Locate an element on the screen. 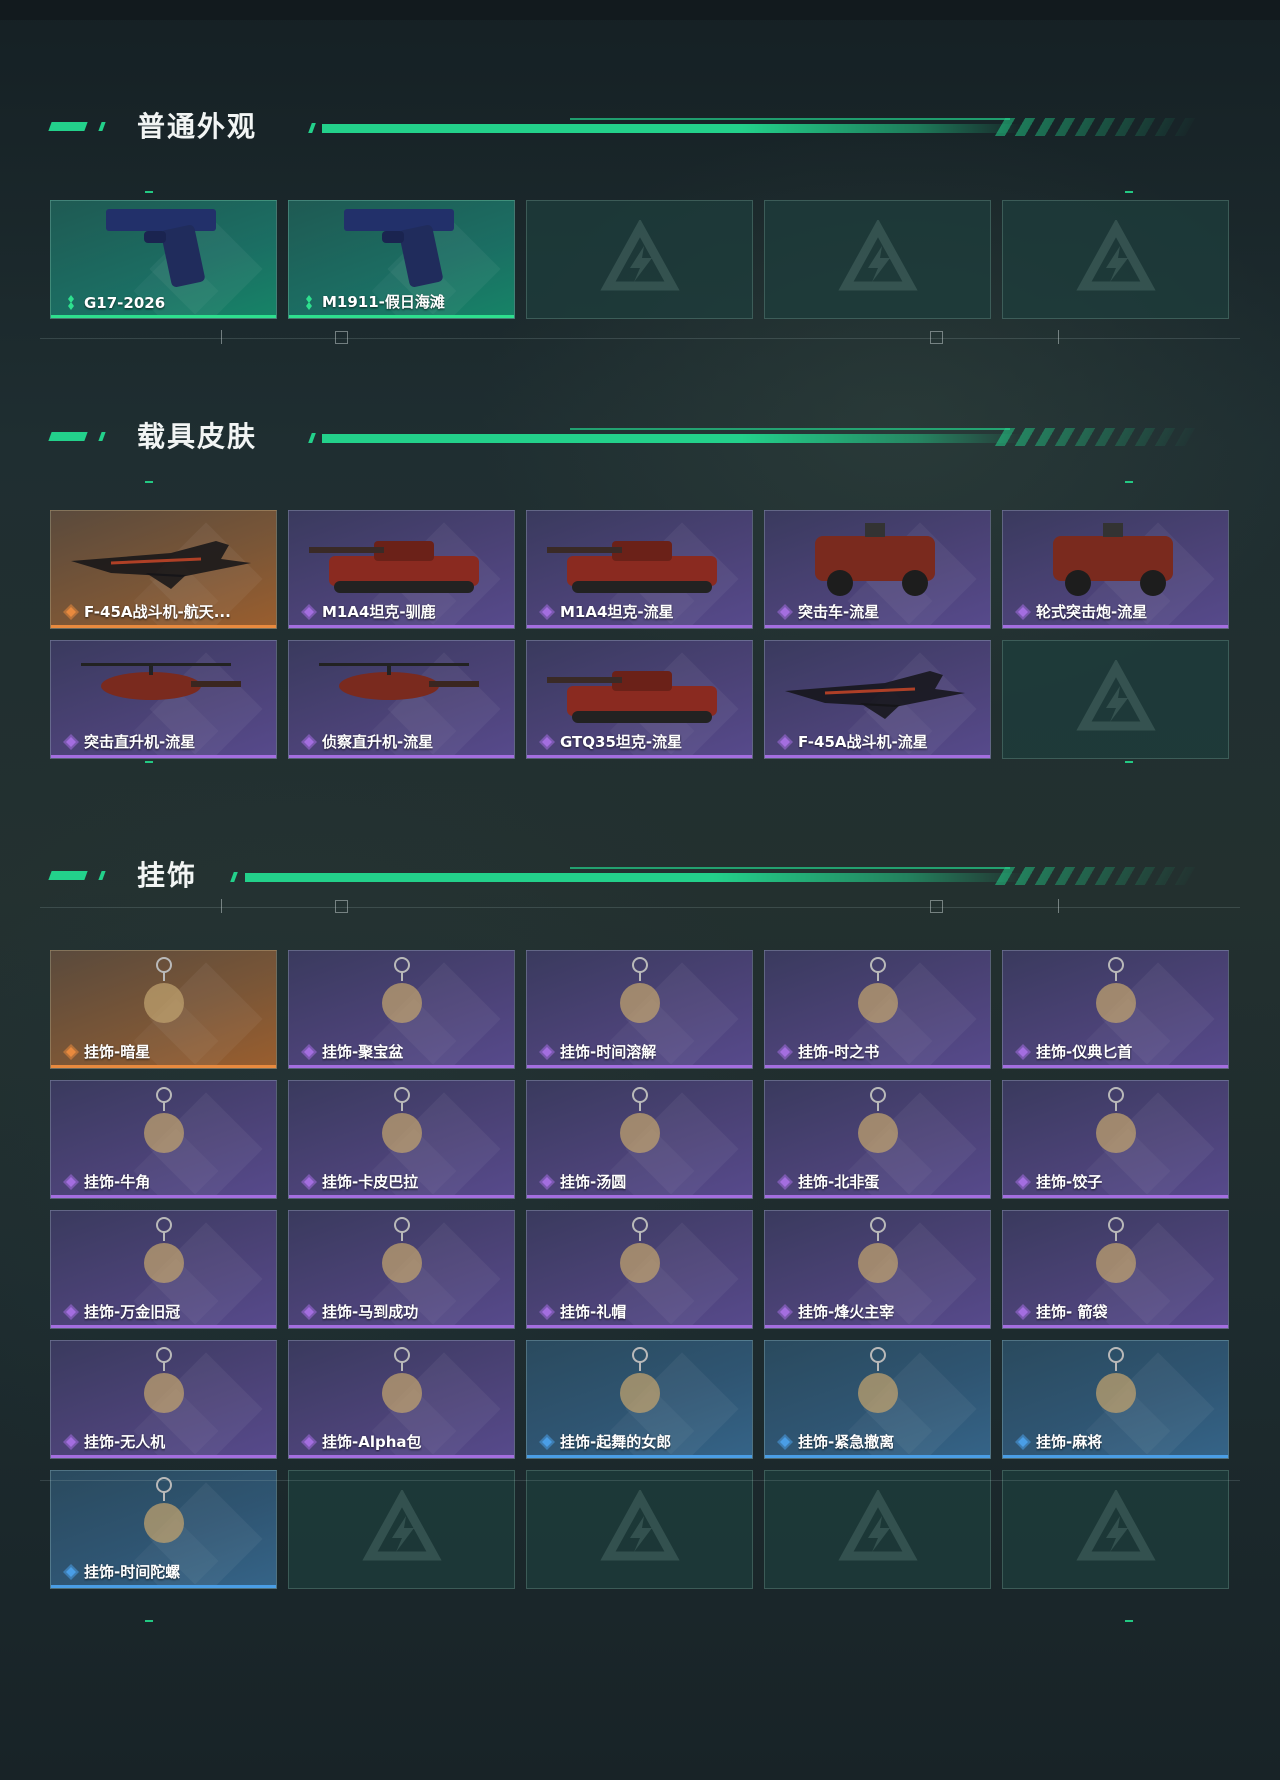  item-card: M1A4坦克-驯鹿 is located at coordinates (401, 569).